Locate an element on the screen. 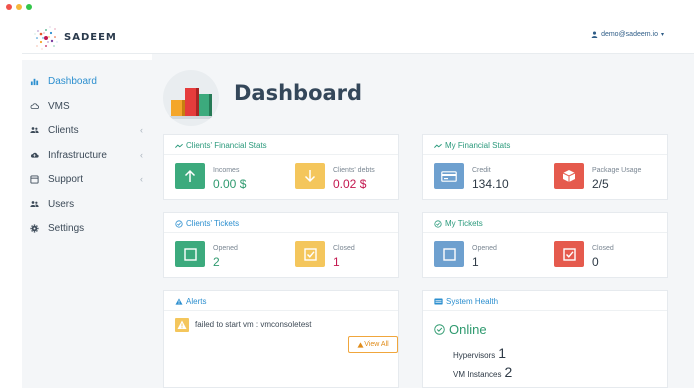  credit-icon-box is located at coordinates (449, 176).